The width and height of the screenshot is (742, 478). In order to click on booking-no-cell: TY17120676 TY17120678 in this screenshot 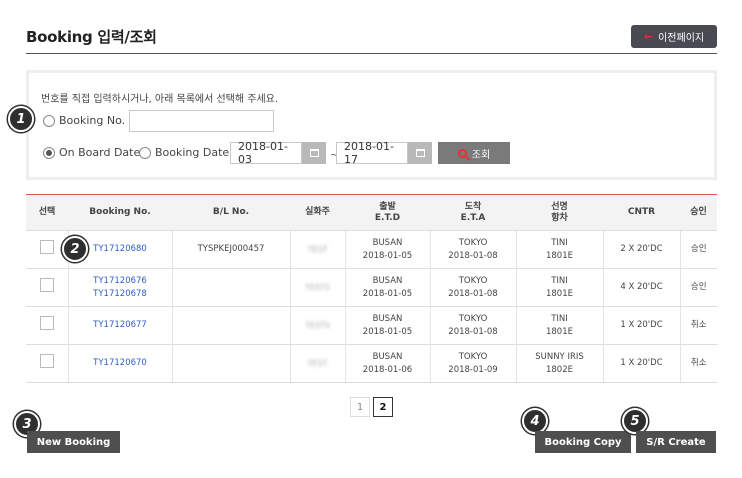, I will do `click(119, 287)`.